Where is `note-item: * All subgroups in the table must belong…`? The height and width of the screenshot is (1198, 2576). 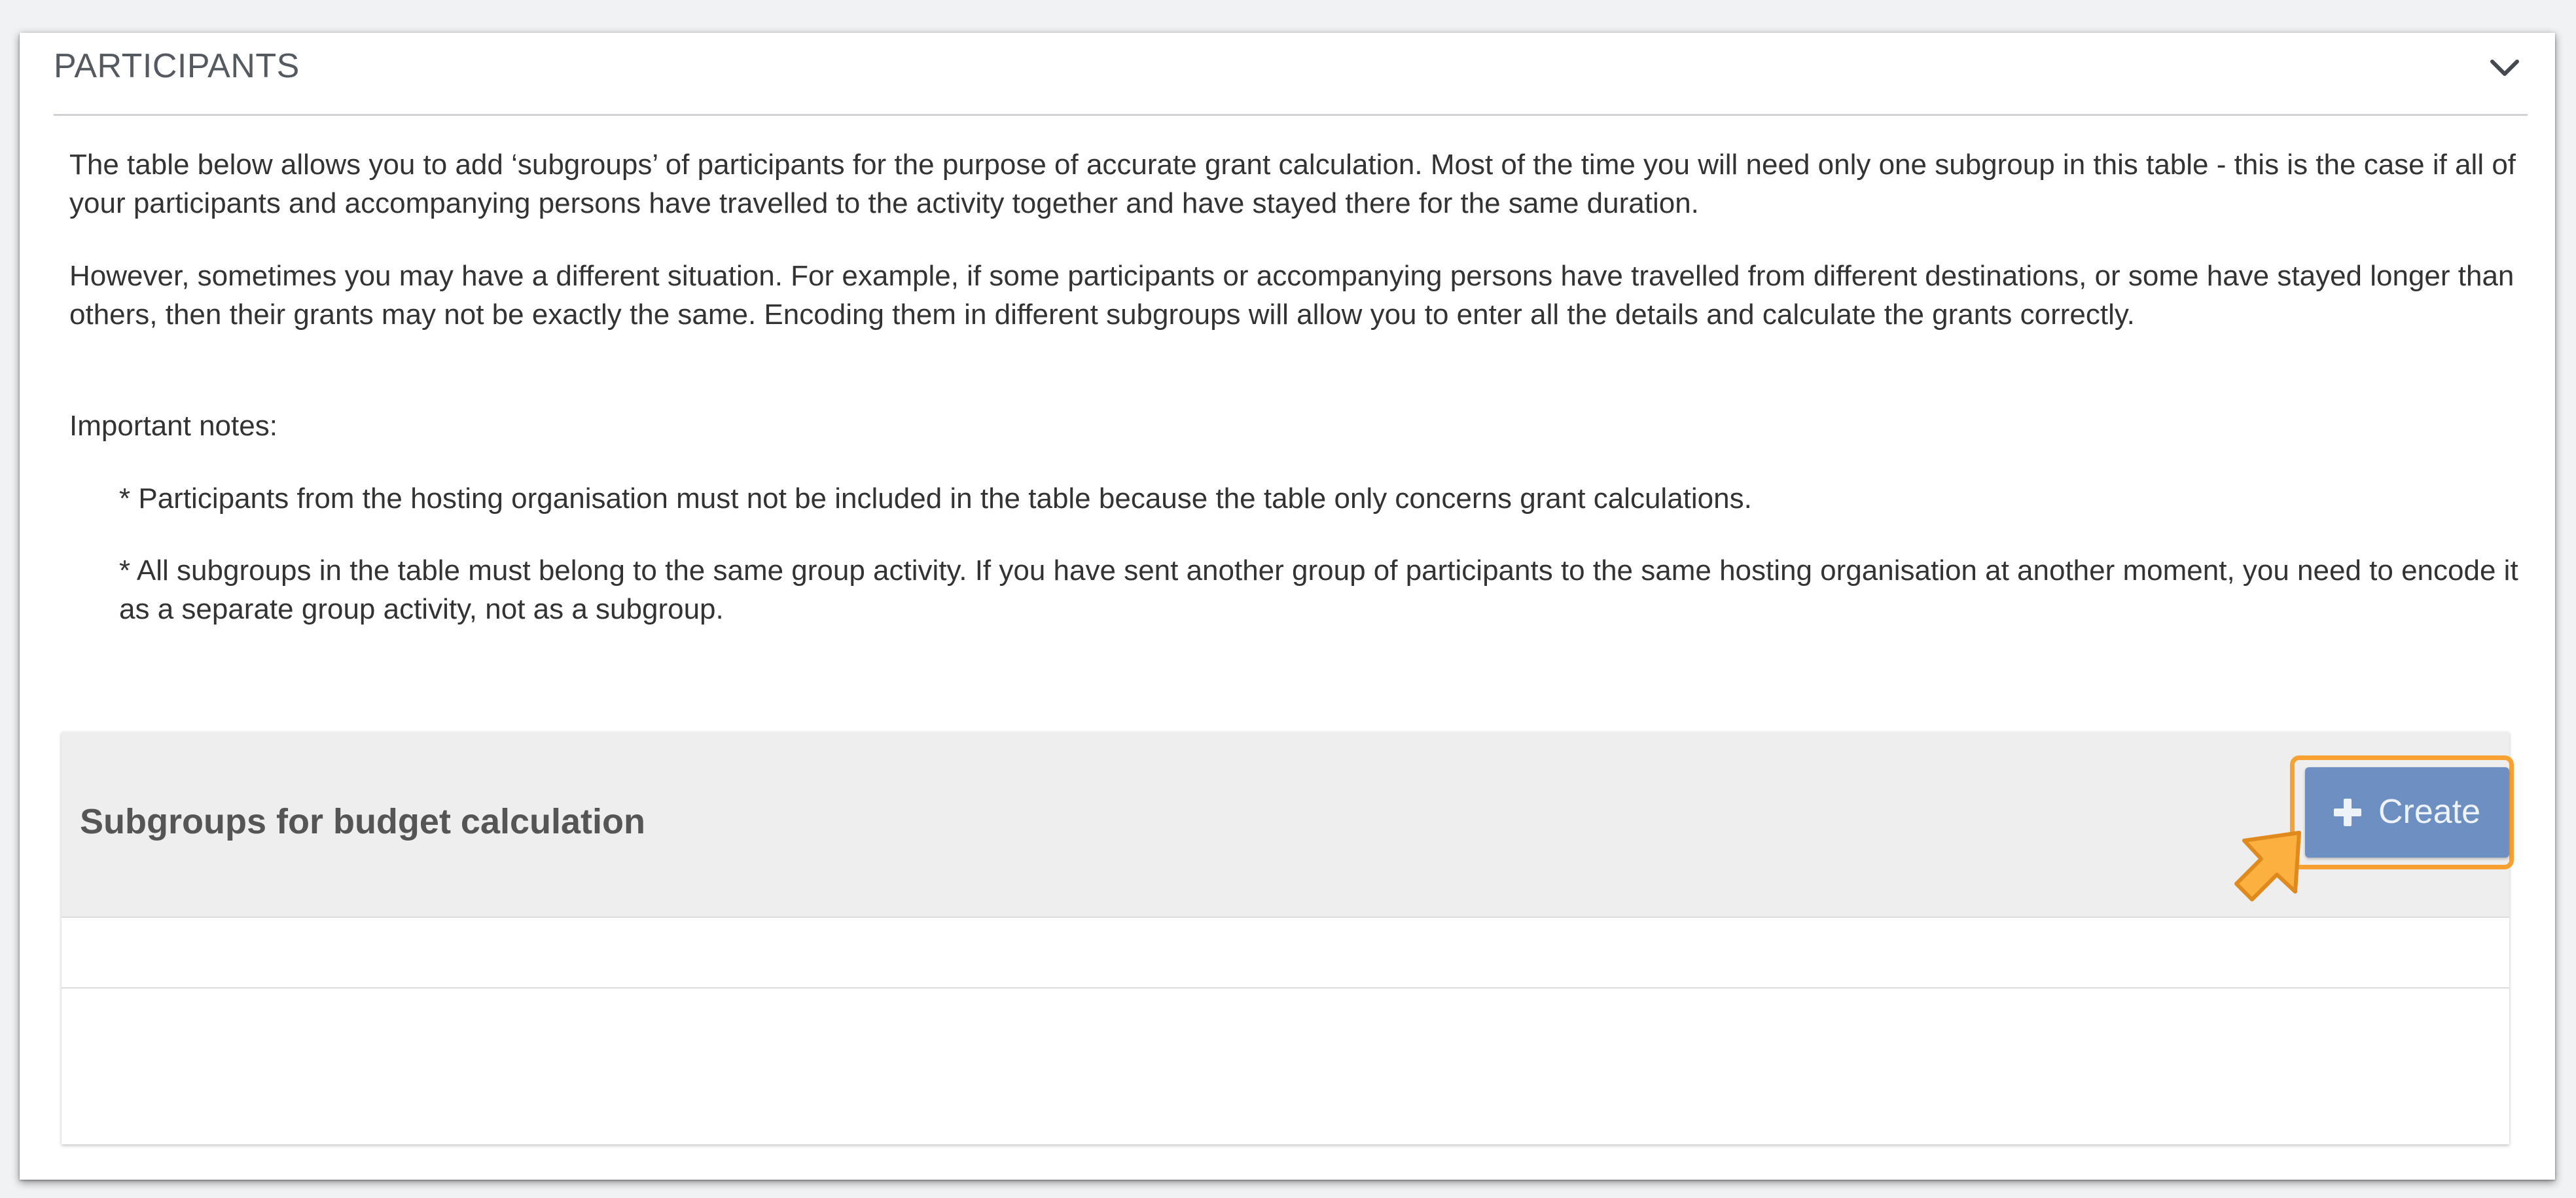 note-item: * All subgroups in the table must belong… is located at coordinates (1318, 589).